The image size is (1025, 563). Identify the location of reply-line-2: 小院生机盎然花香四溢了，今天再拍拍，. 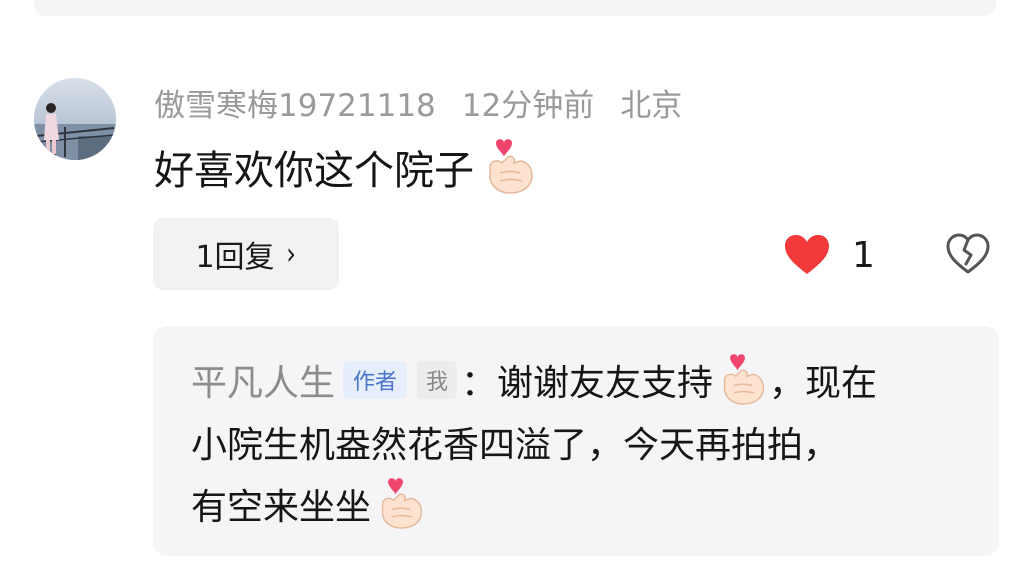
(515, 442).